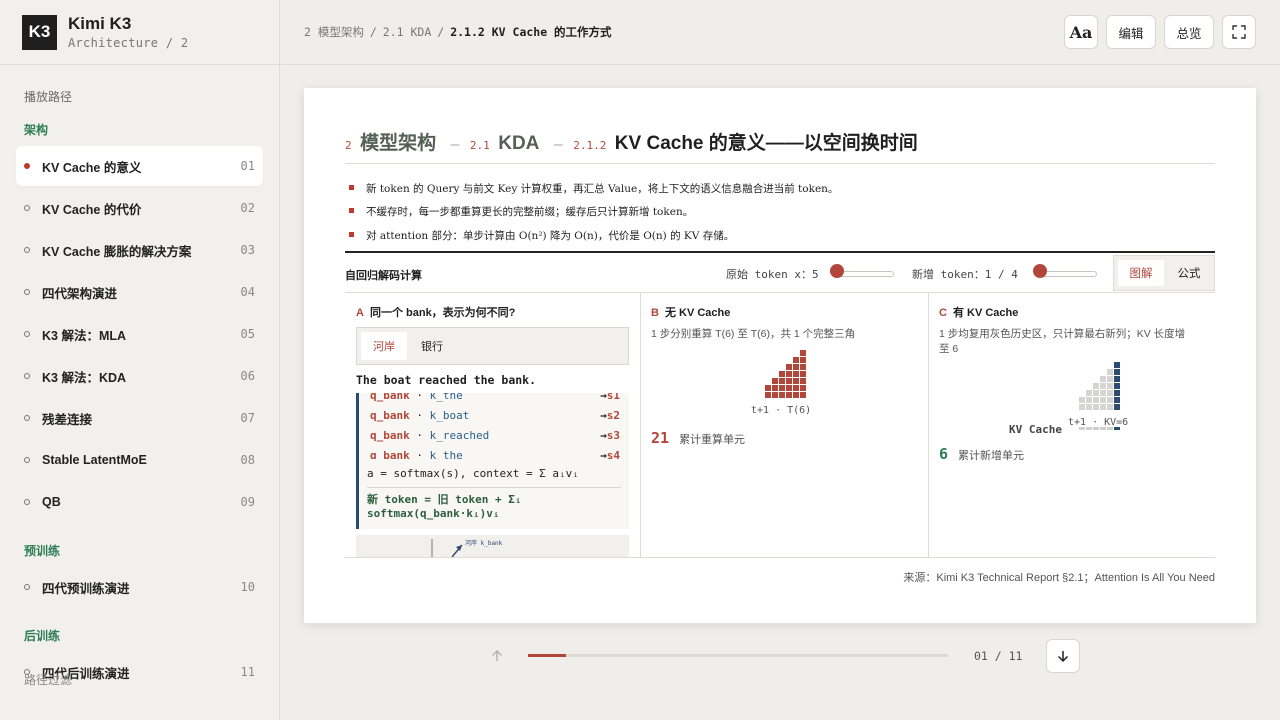  Describe the element at coordinates (48, 679) in the screenshot. I see `path-filter-button: 路径过滤` at that location.